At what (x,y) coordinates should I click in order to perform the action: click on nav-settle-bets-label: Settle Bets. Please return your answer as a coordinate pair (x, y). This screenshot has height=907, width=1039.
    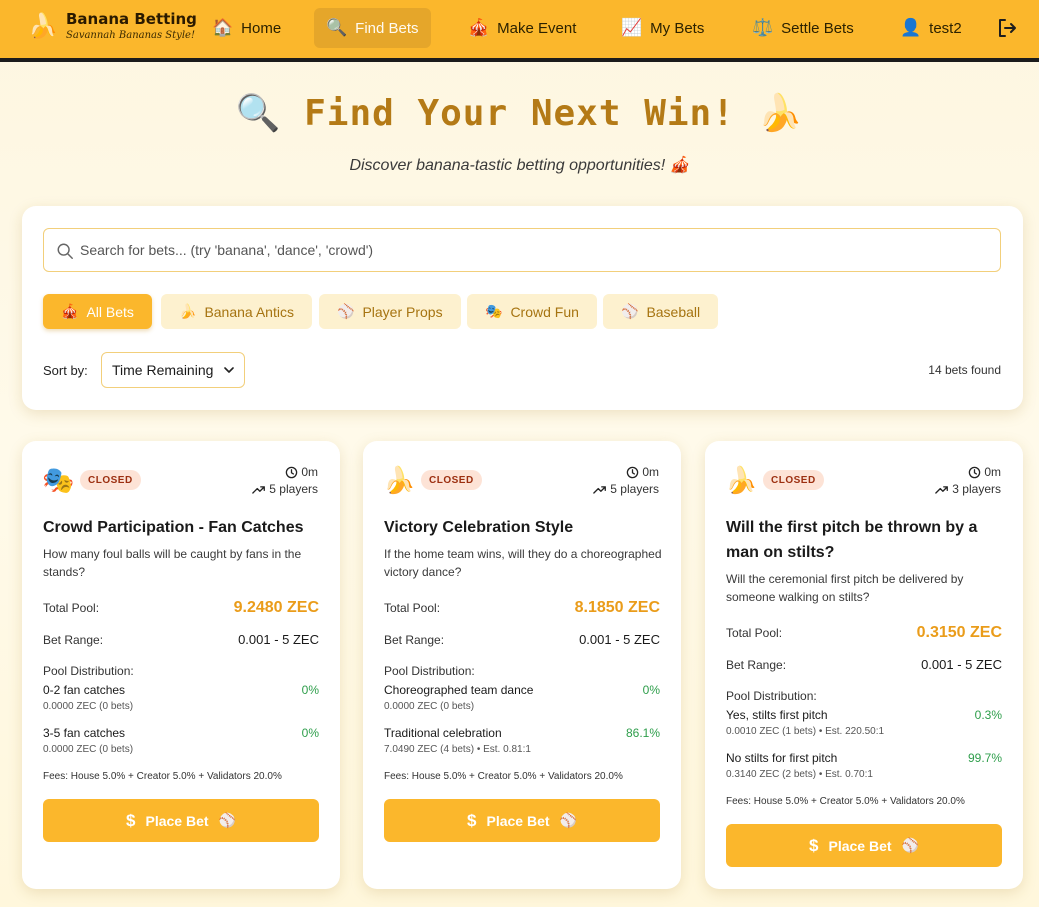
    Looking at the image, I should click on (817, 28).